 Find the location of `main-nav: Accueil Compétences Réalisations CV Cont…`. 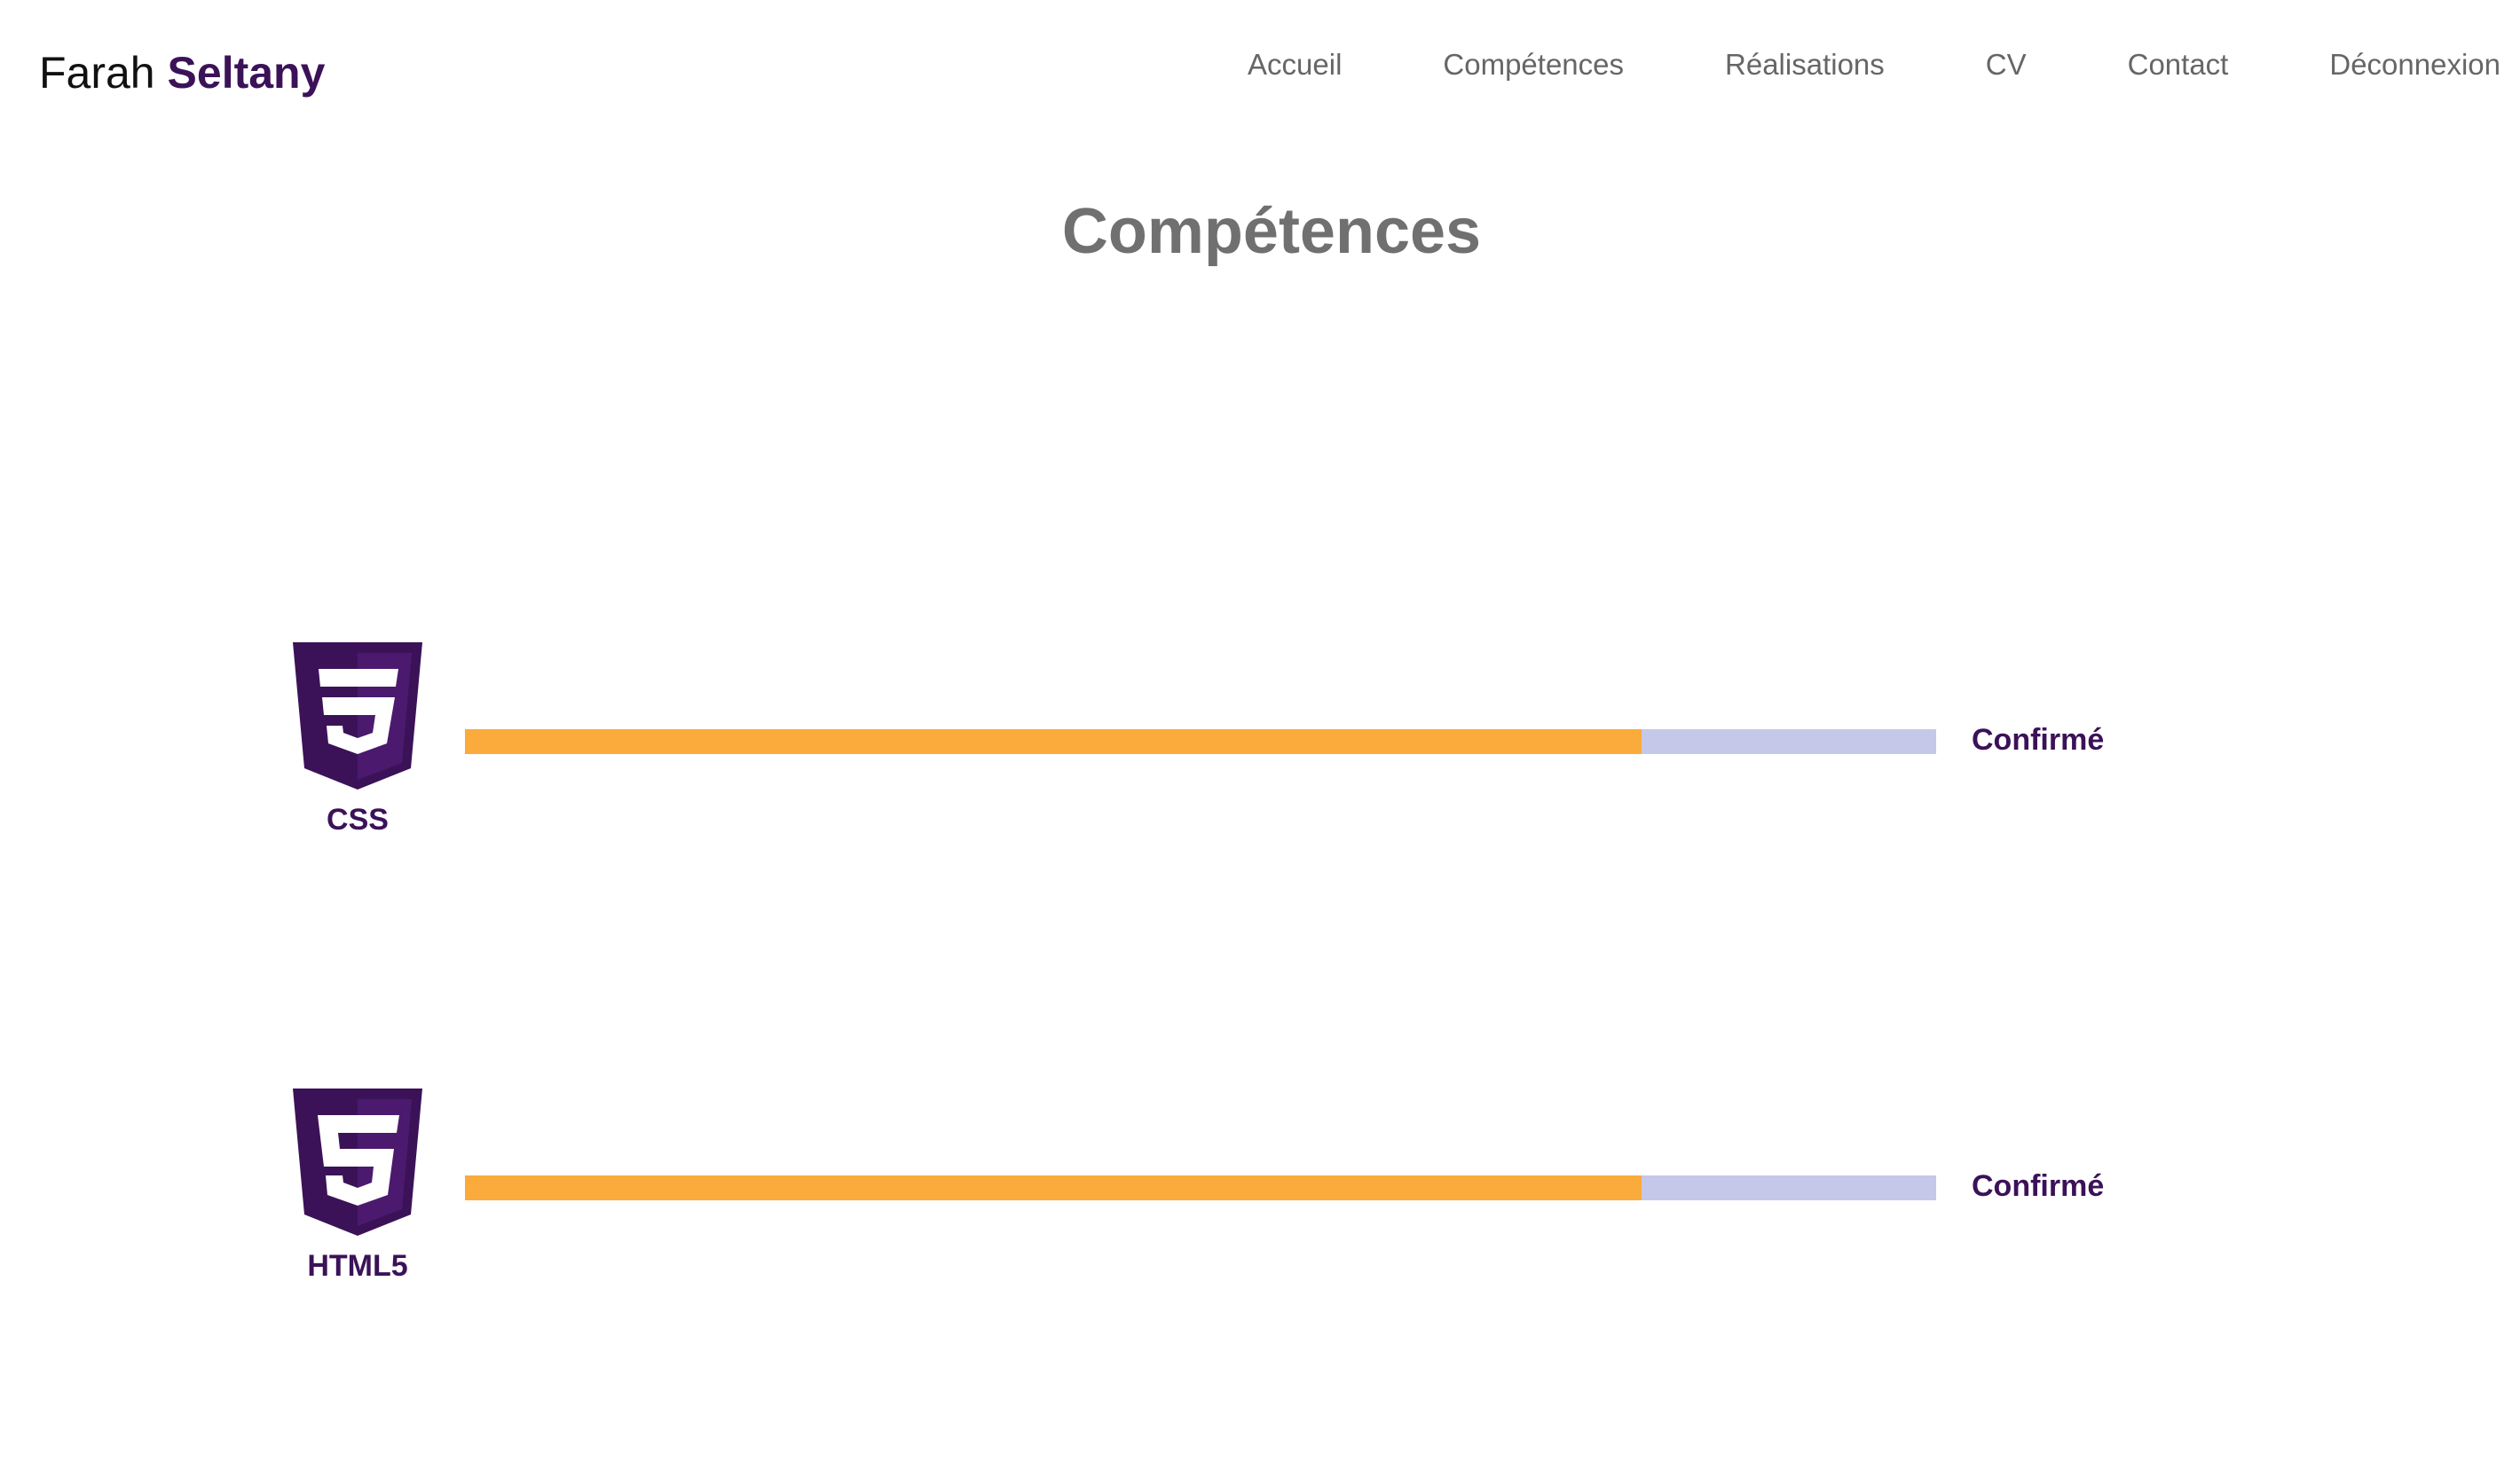

main-nav: Accueil Compétences Réalisations CV Cont… is located at coordinates (1874, 65).